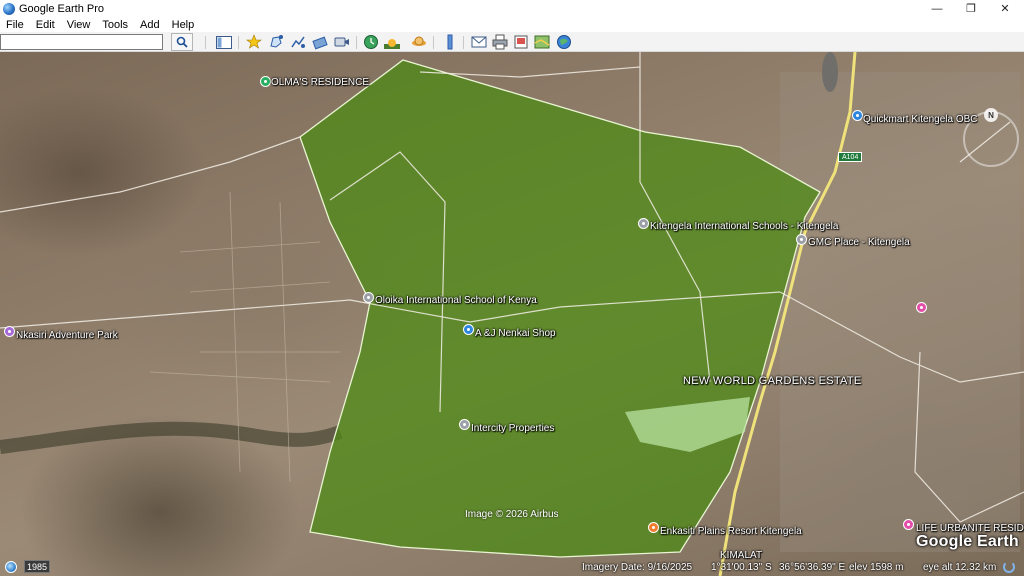  I want to click on historical-imagery-button, so click(371, 42).